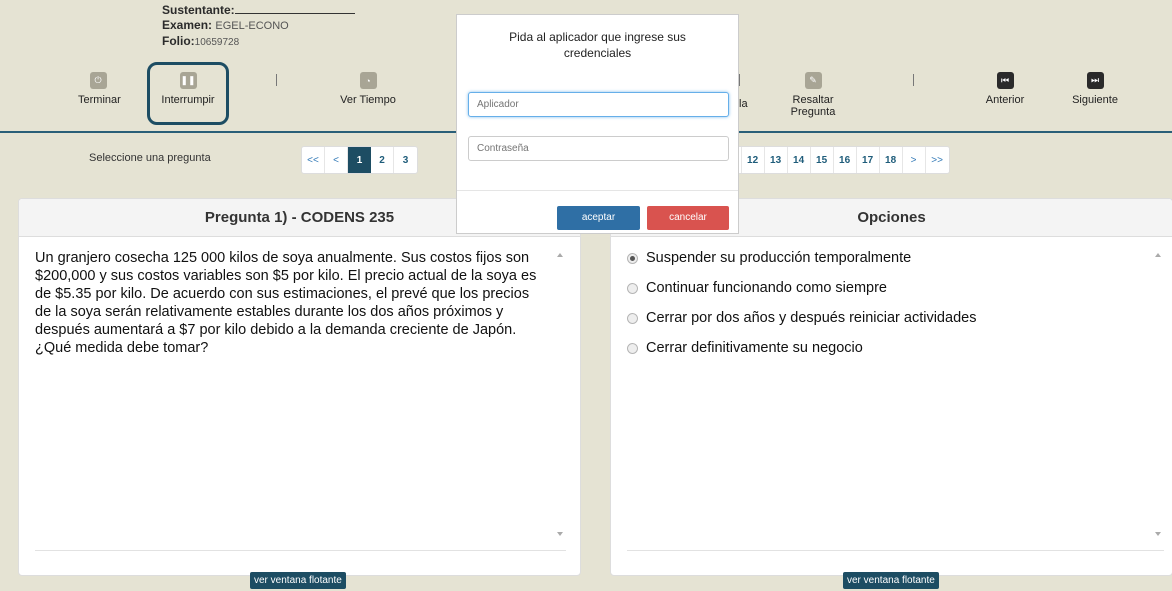  Describe the element at coordinates (1158, 394) in the screenshot. I see `options-scrollbar` at that location.